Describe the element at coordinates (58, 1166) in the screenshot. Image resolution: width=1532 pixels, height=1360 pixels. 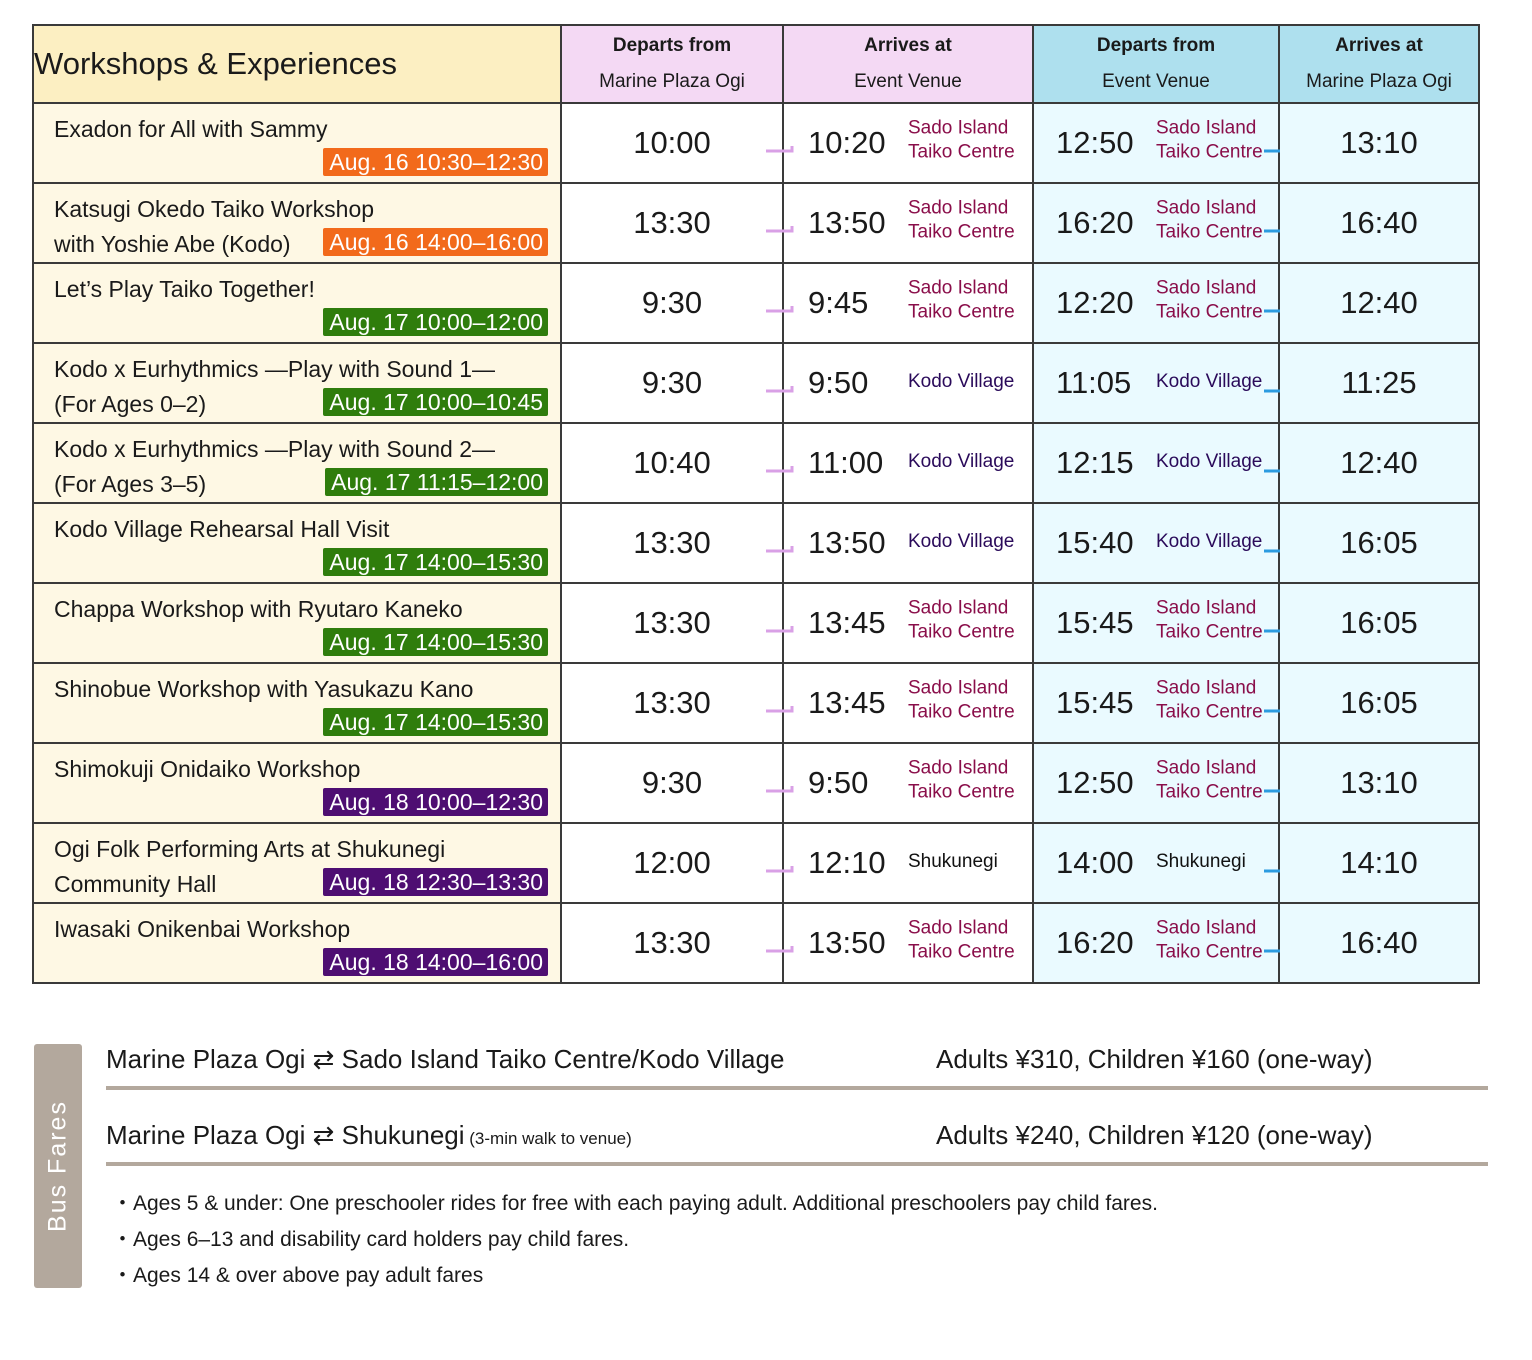
I see `bus-fares-label: Bus Fares` at that location.